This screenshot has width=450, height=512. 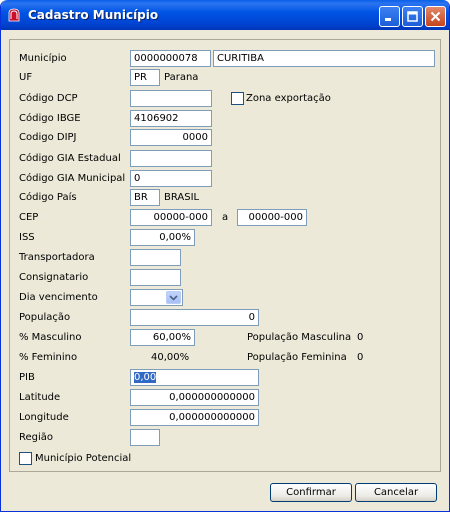 I want to click on cep-from-field: 00000-000, so click(x=171, y=217).